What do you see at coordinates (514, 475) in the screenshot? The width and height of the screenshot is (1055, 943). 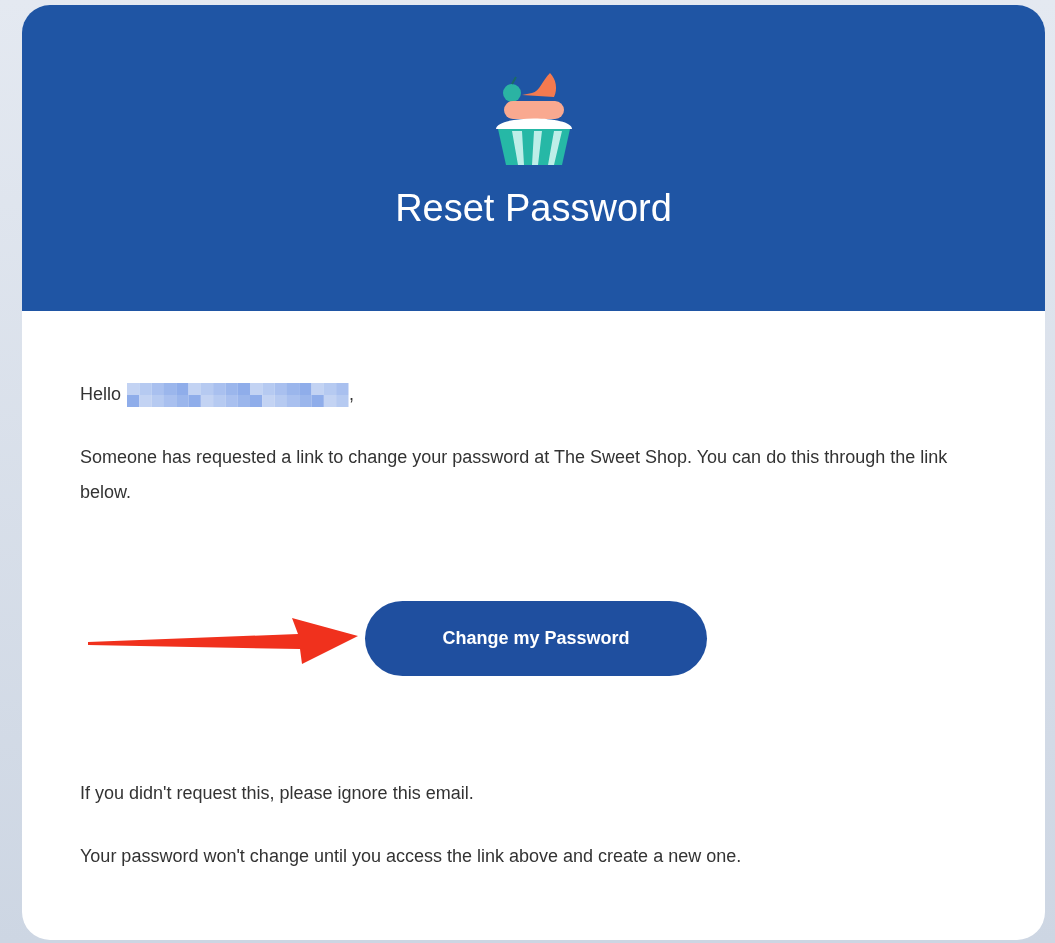 I see `message-paragraph: Someone has requested a link to change your password at The Sweet Shop. You can do this through the link below.` at bounding box center [514, 475].